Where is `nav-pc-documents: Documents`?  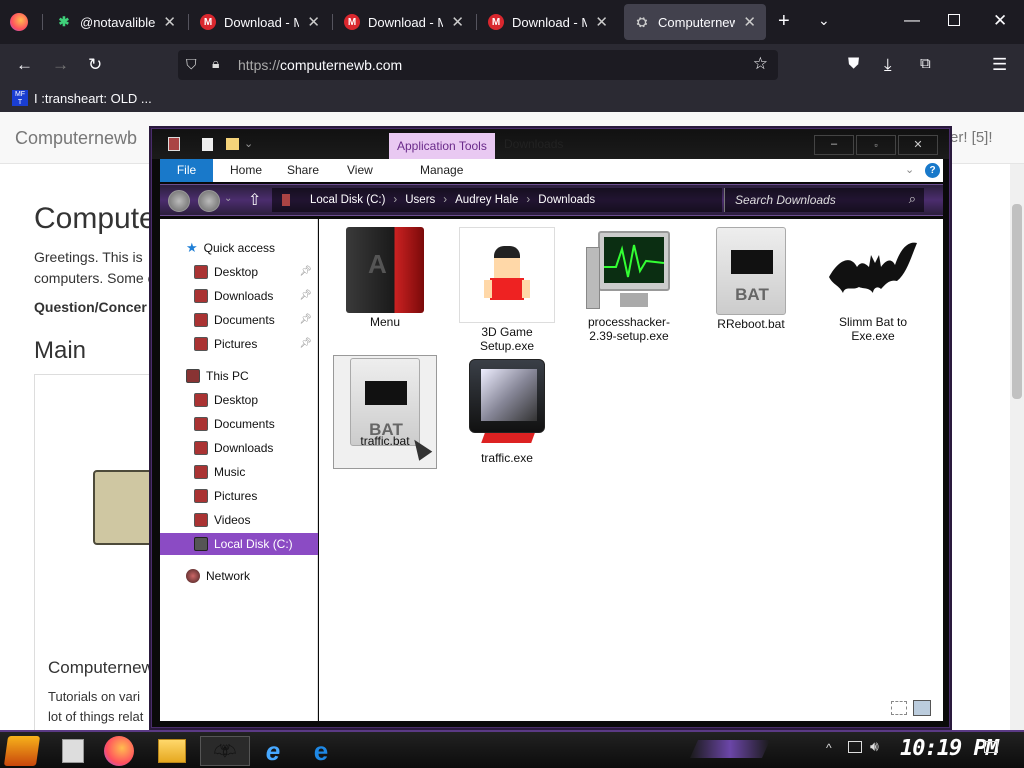 nav-pc-documents: Documents is located at coordinates (239, 424).